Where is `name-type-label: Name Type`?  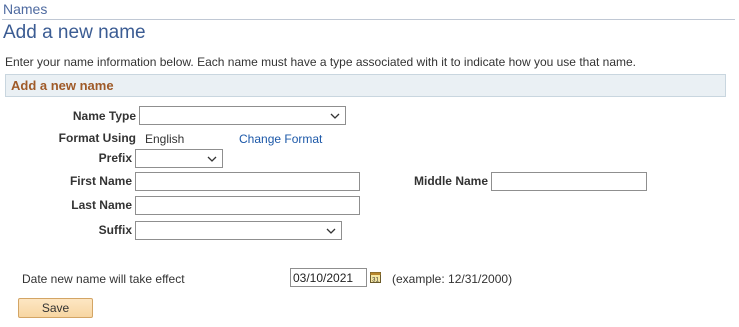 name-type-label: Name Type is located at coordinates (104, 116).